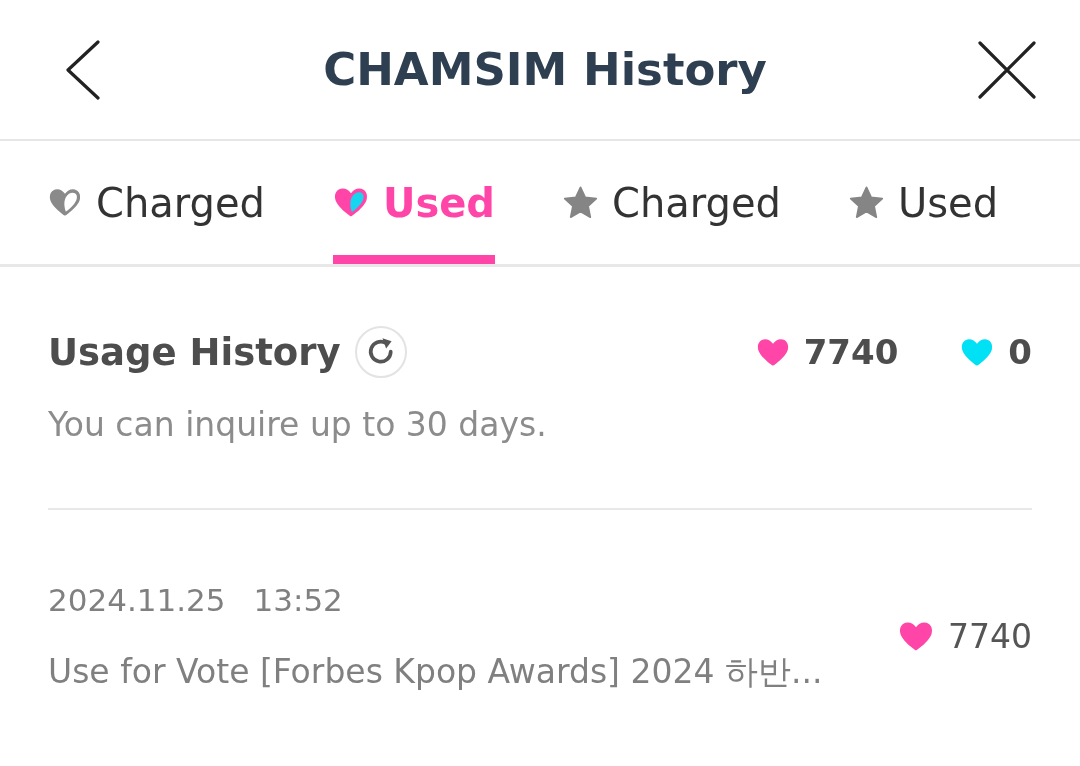  What do you see at coordinates (923, 202) in the screenshot?
I see `tab: Used` at bounding box center [923, 202].